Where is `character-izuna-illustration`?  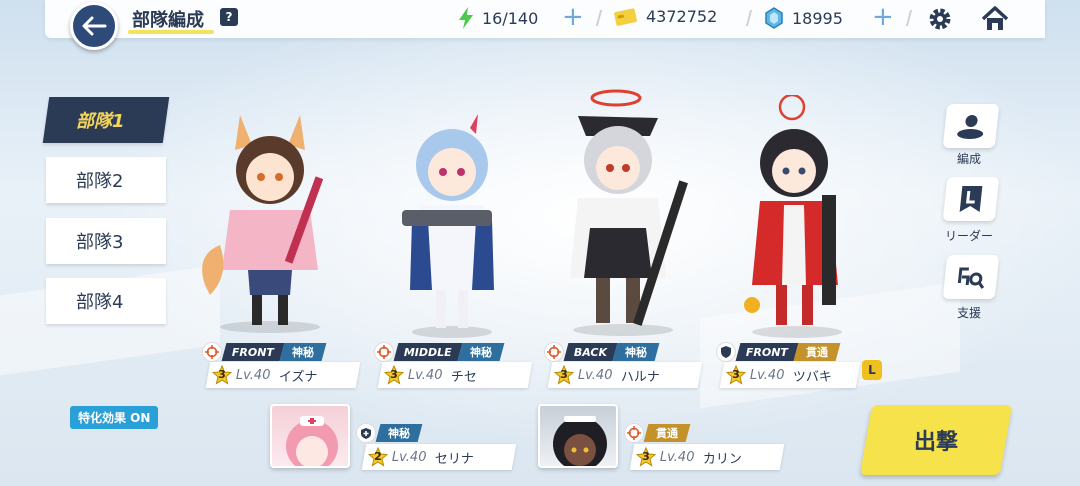 character-izuna-illustration is located at coordinates (263, 224).